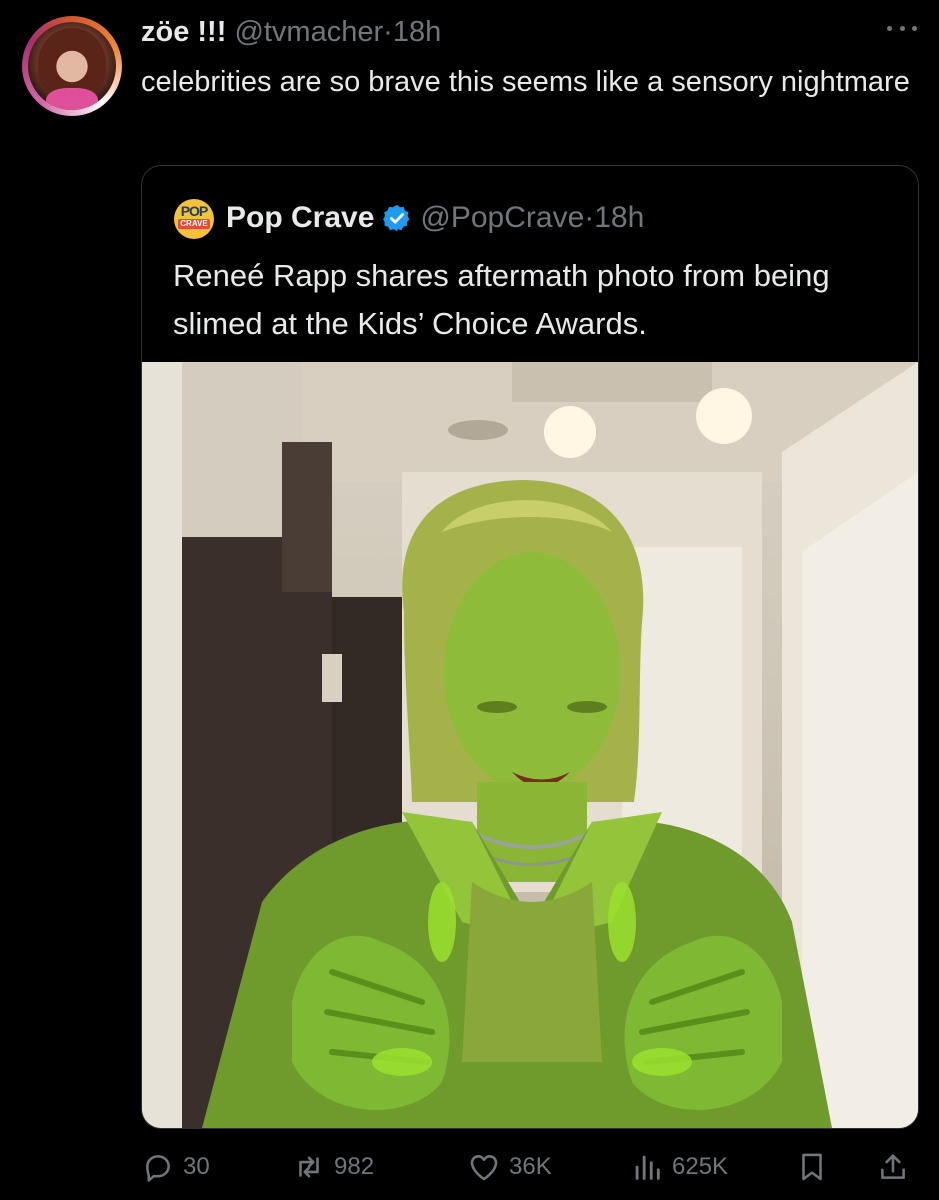  Describe the element at coordinates (333, 1167) in the screenshot. I see `repost-button: 982` at that location.